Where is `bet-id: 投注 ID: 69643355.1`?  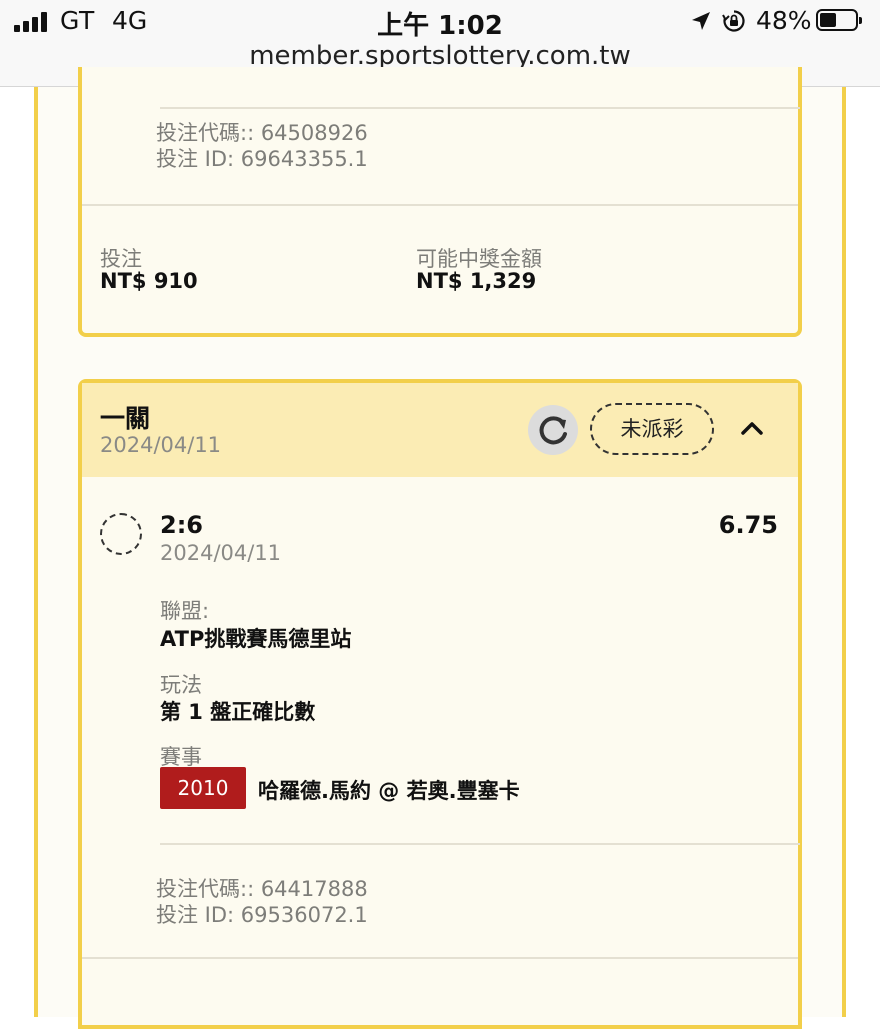
bet-id: 投注 ID: 69643355.1 is located at coordinates (262, 159).